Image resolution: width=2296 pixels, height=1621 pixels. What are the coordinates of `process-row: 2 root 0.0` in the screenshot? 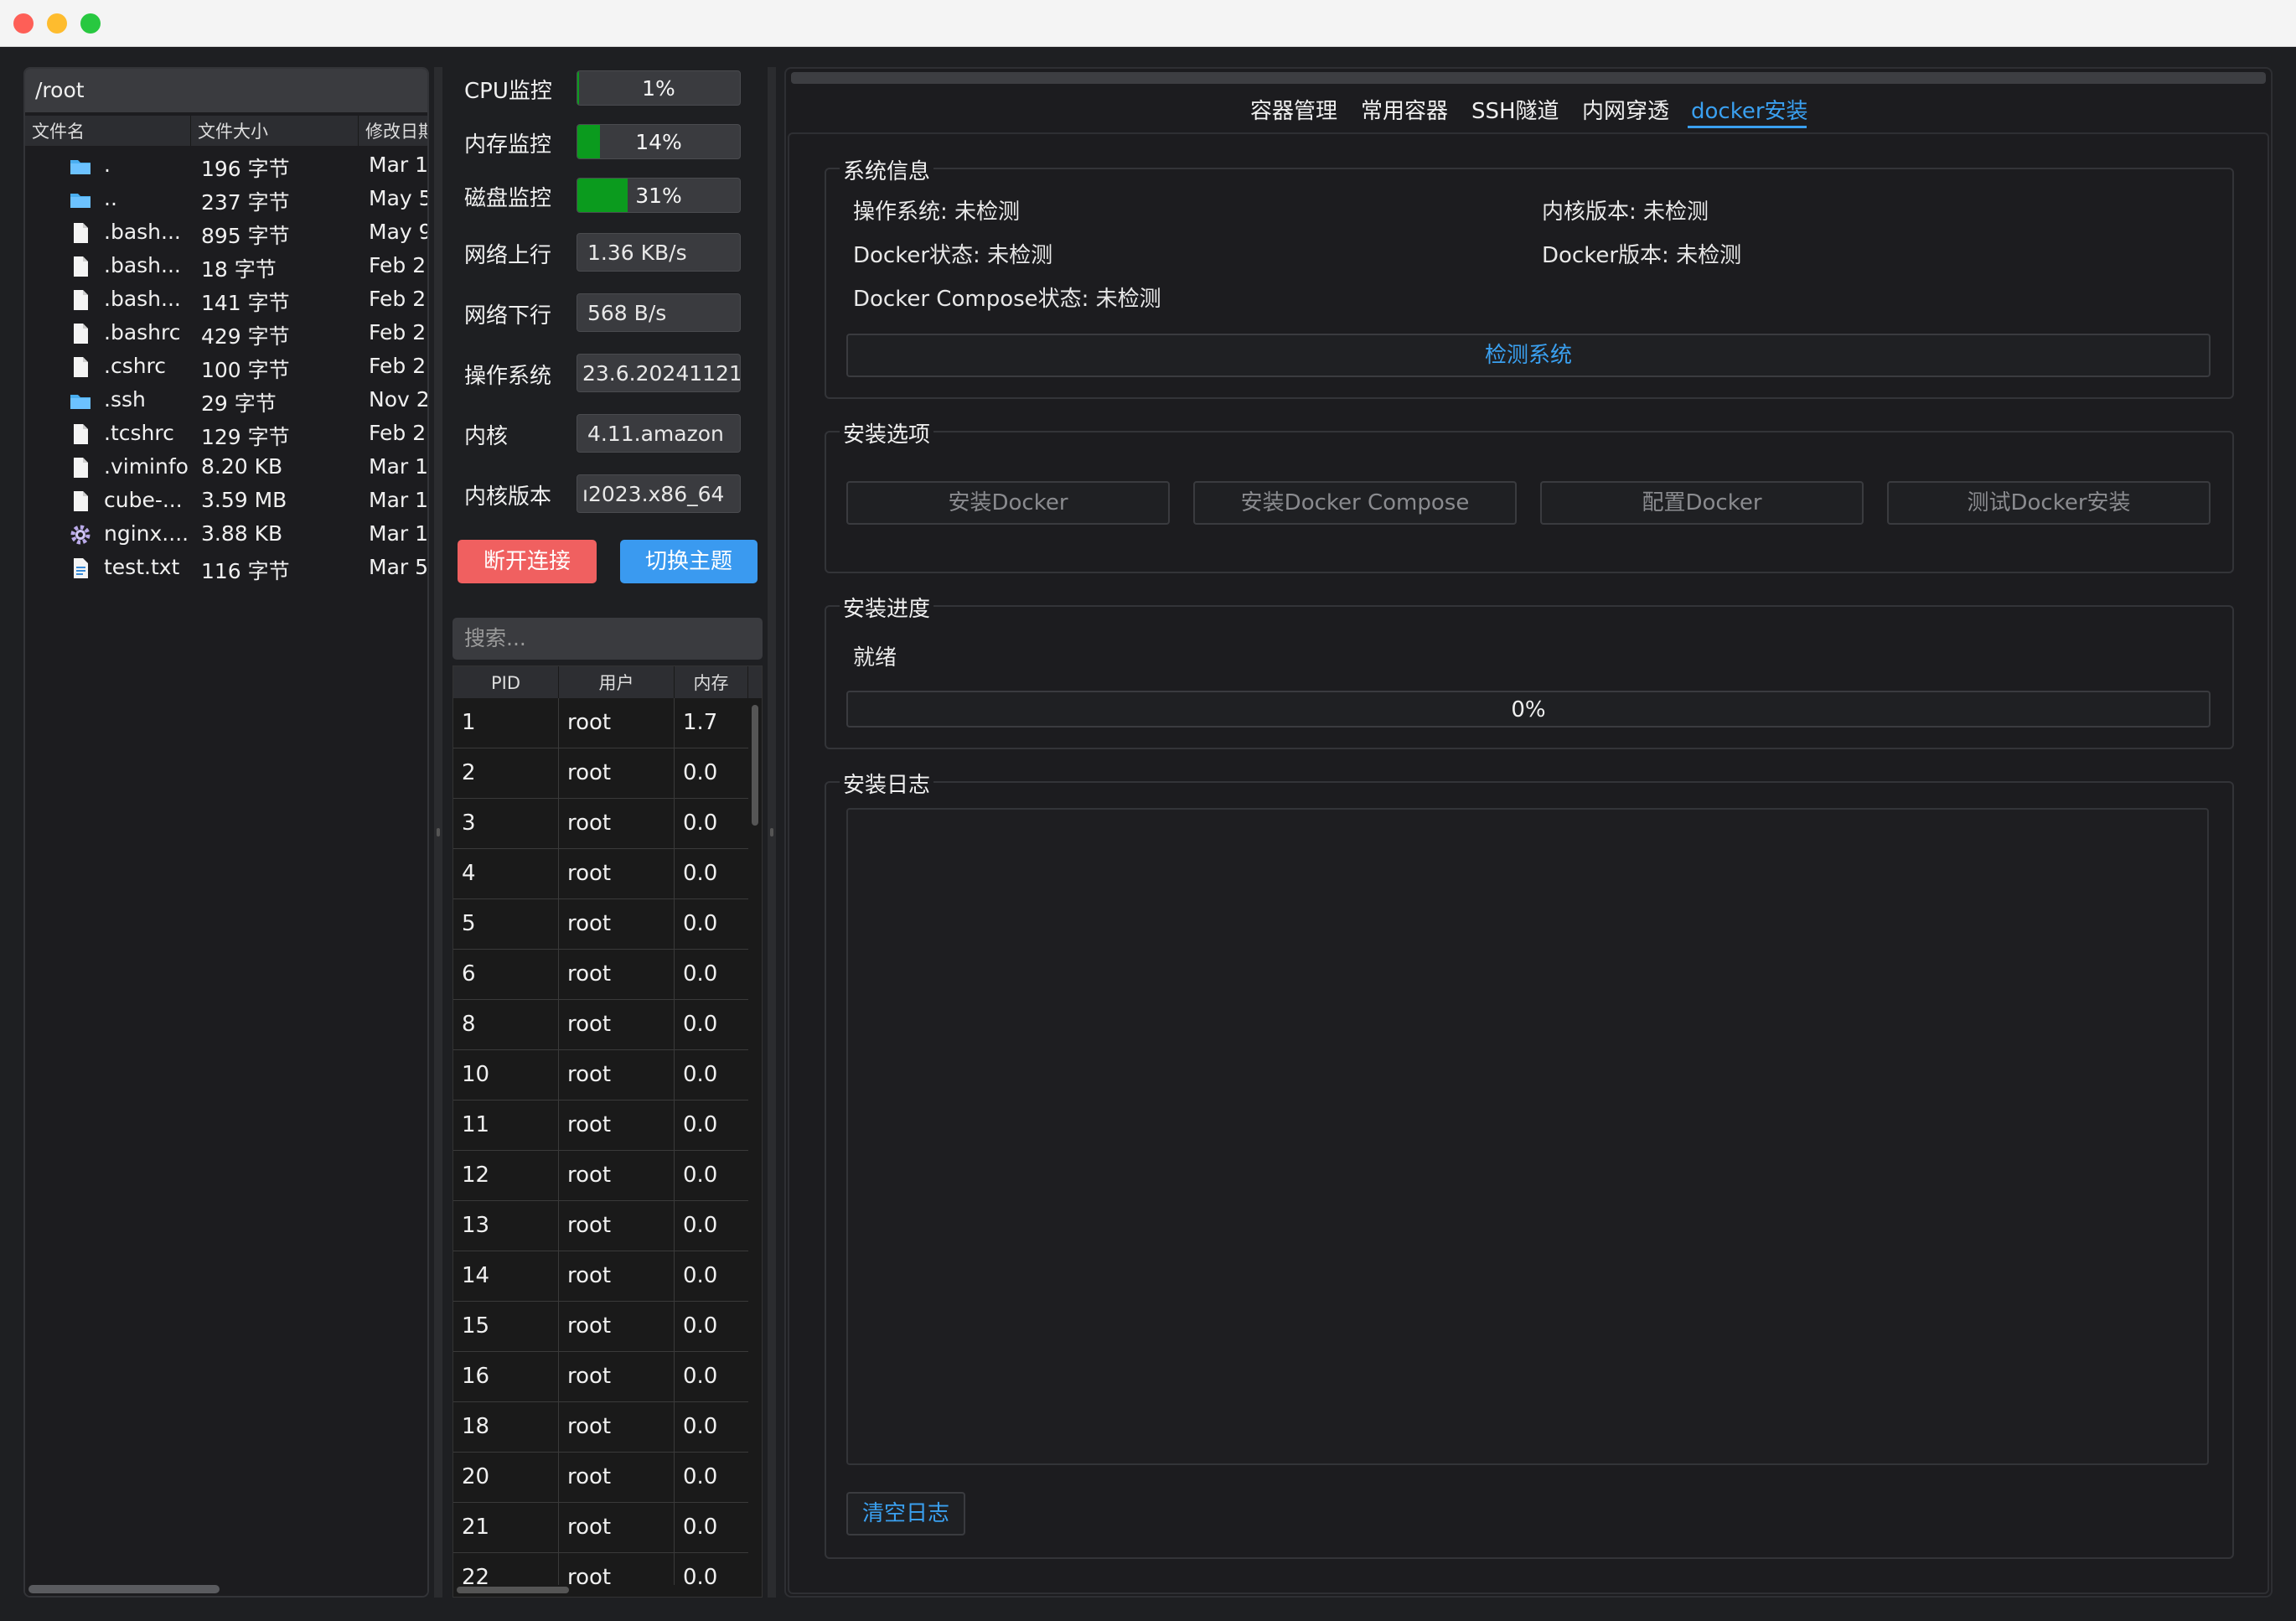 It's located at (601, 773).